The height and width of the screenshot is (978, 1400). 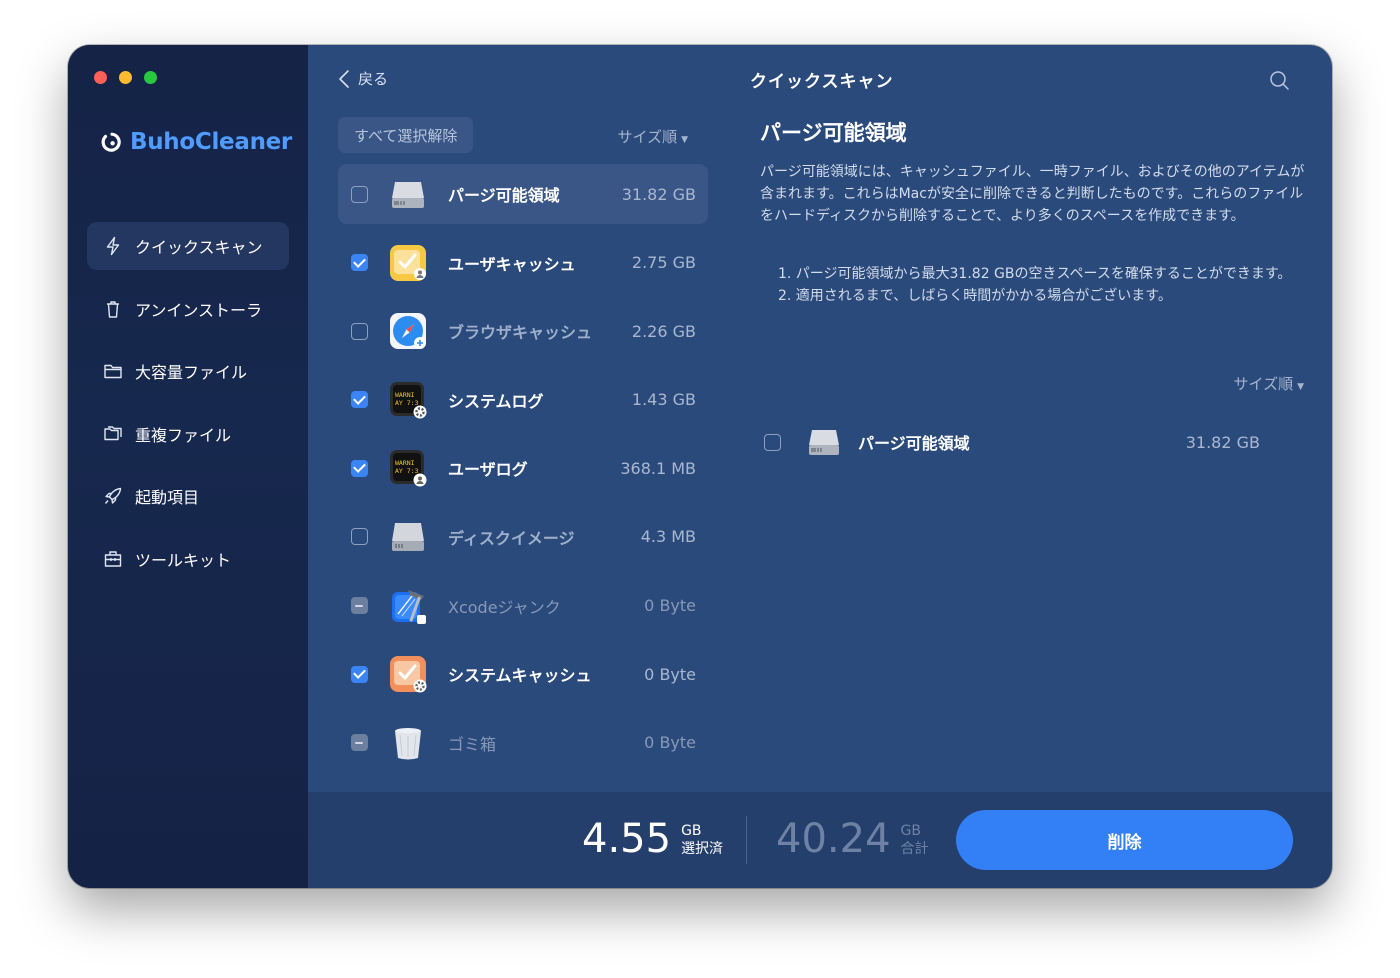 What do you see at coordinates (914, 849) in the screenshot?
I see `total-caption: 合計` at bounding box center [914, 849].